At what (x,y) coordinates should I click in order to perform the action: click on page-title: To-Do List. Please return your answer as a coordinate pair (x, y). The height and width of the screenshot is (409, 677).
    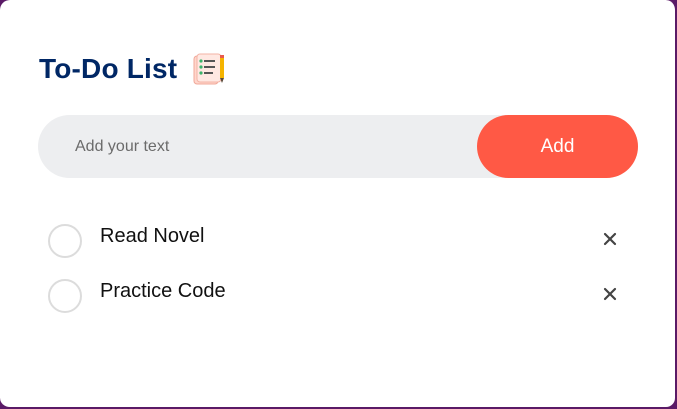
    Looking at the image, I should click on (108, 68).